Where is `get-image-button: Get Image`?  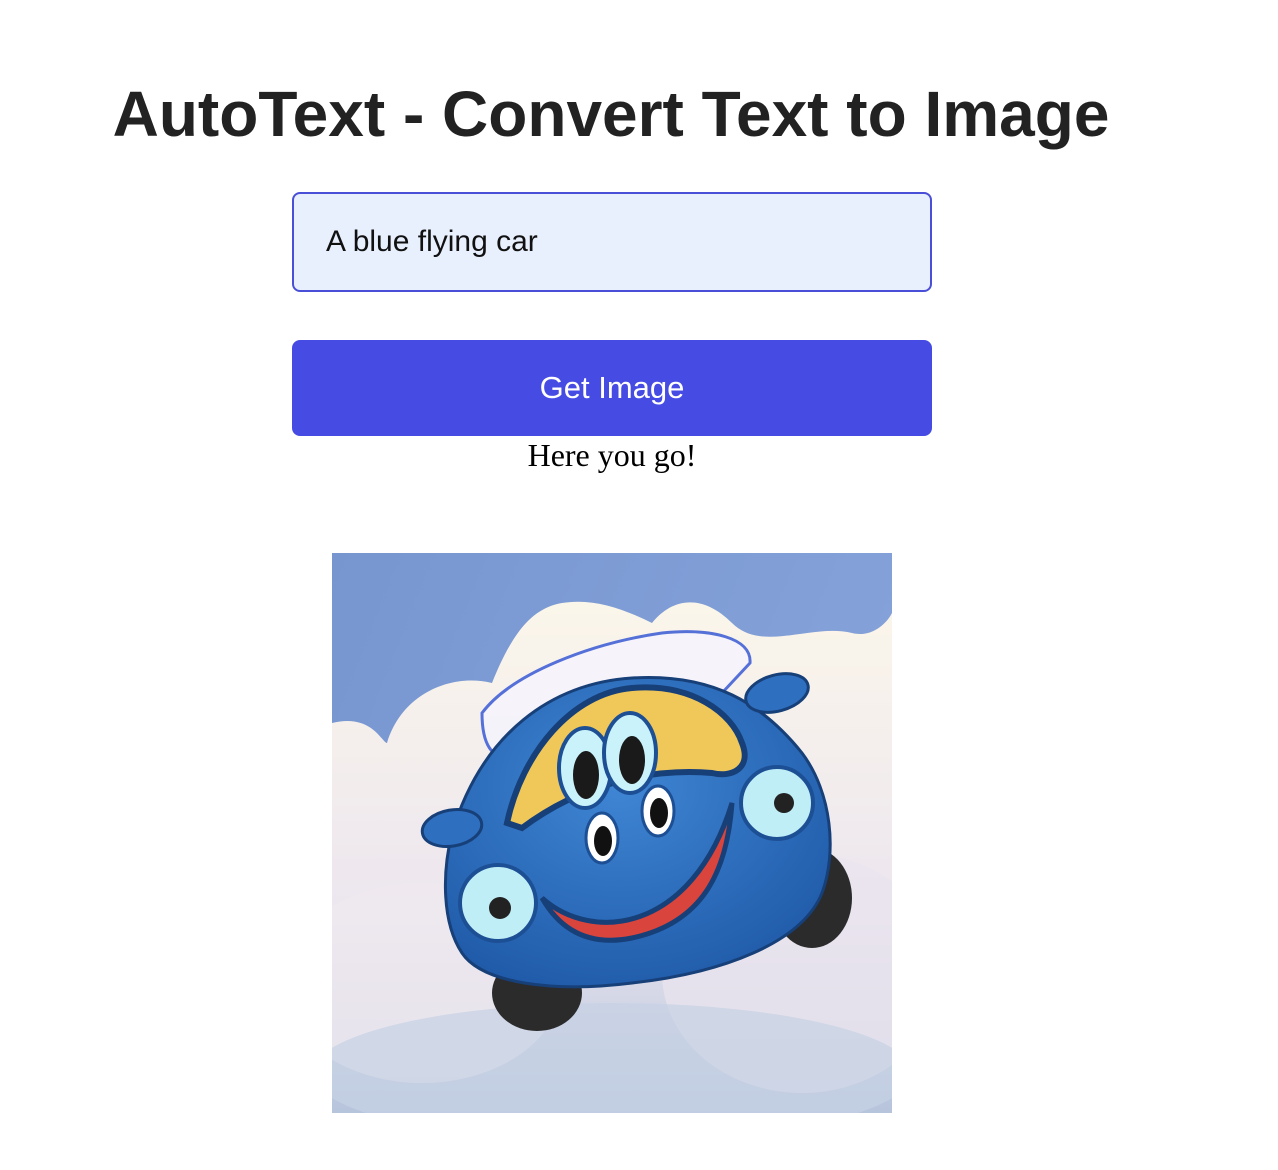 get-image-button: Get Image is located at coordinates (612, 388).